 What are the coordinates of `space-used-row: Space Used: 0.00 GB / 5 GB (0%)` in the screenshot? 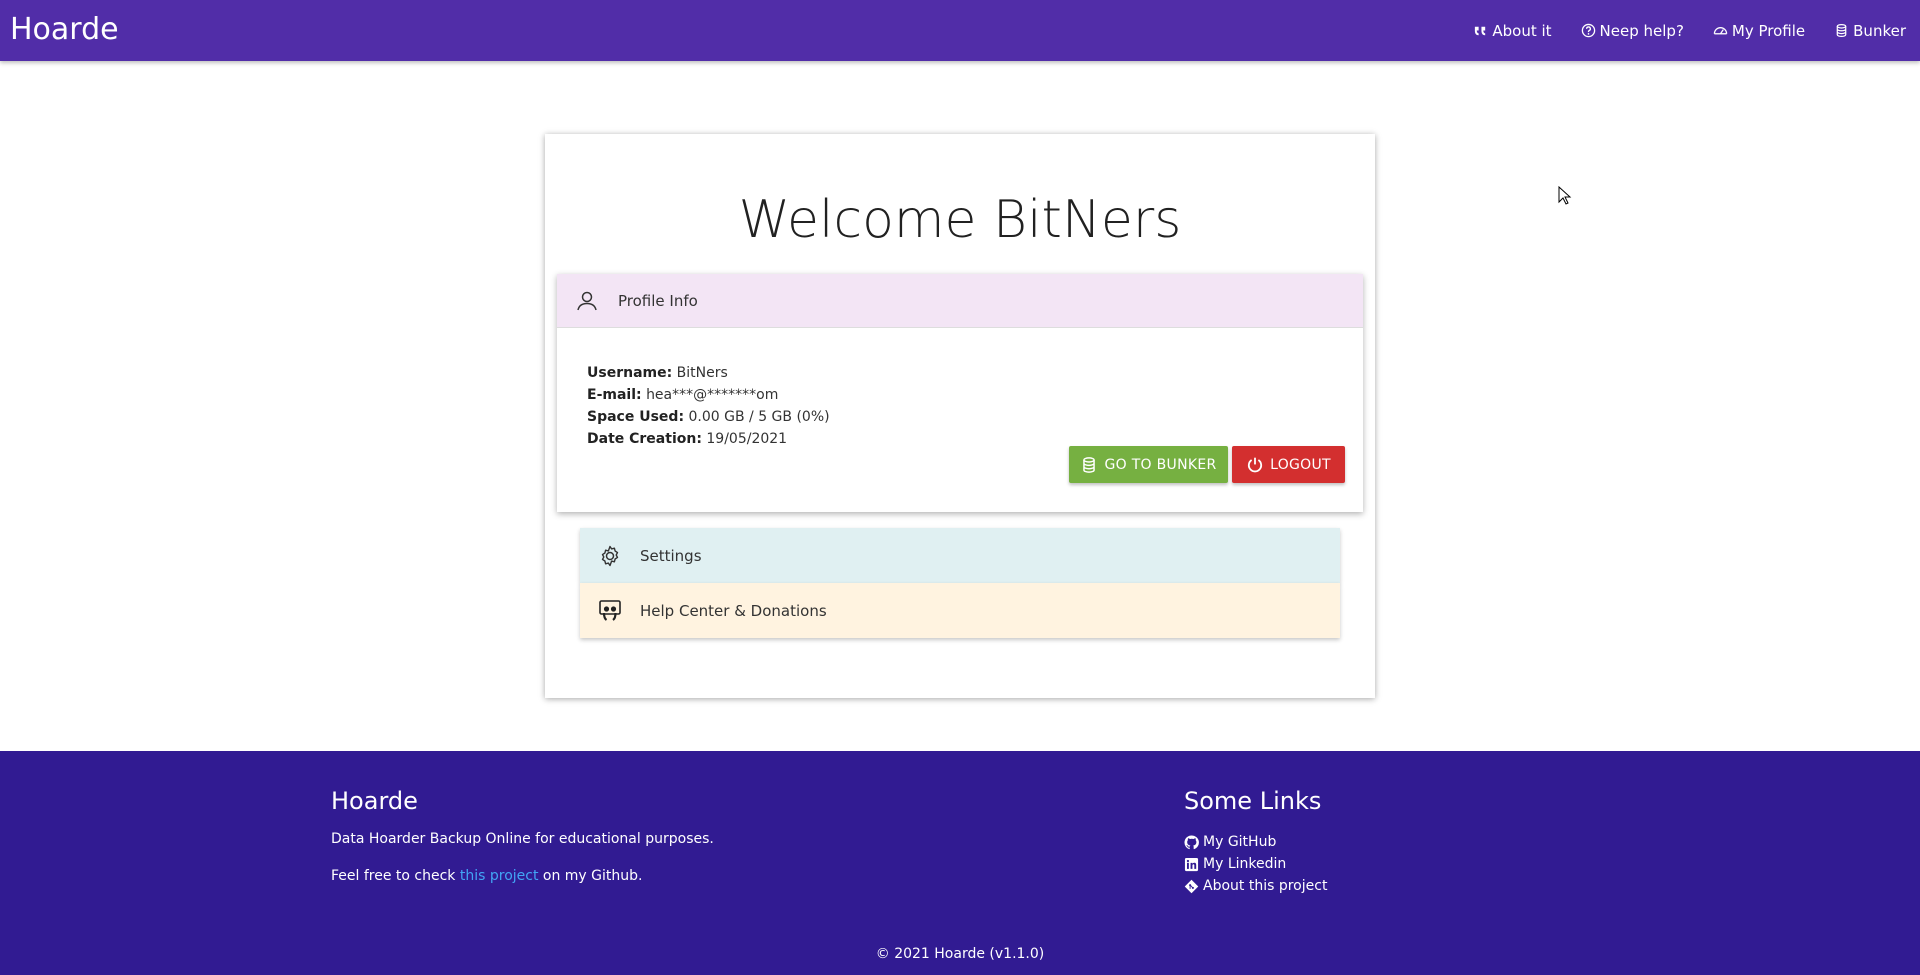 It's located at (708, 417).